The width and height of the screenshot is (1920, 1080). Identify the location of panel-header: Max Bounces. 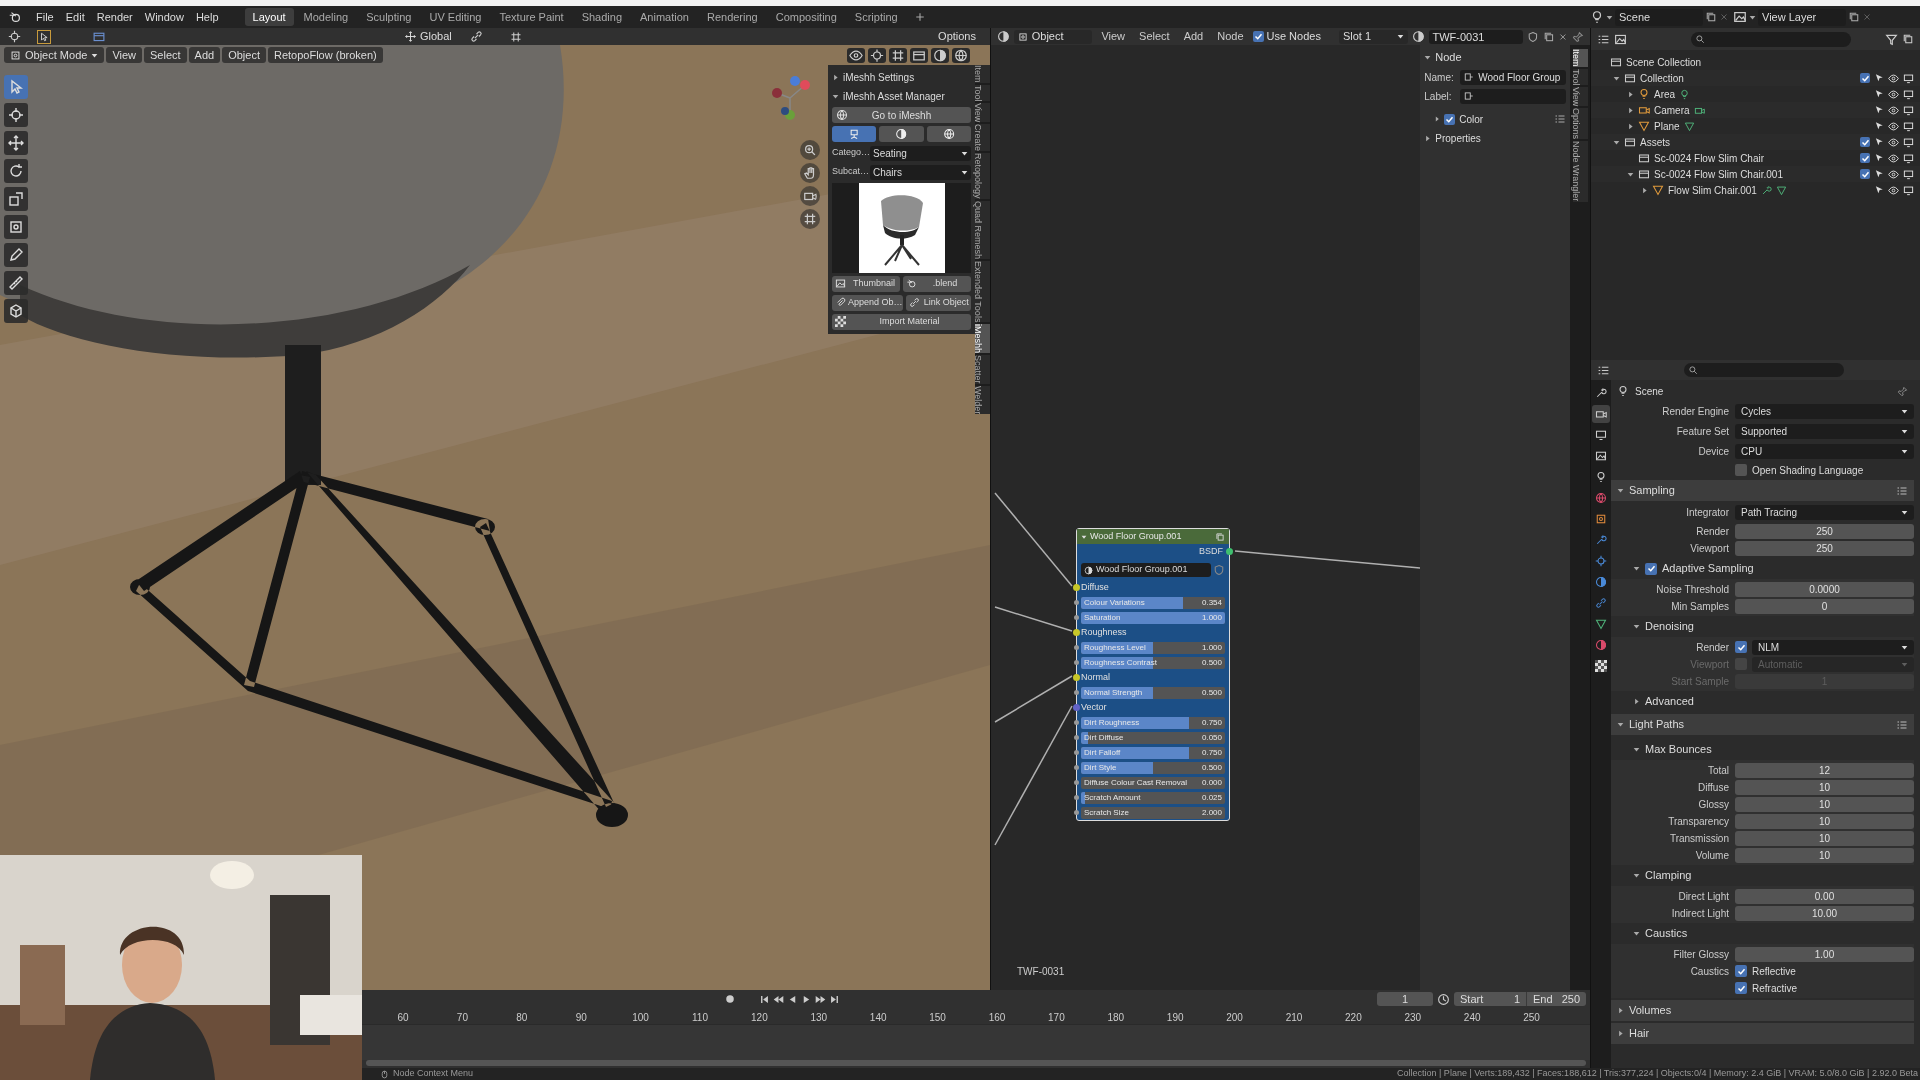
(1762, 749).